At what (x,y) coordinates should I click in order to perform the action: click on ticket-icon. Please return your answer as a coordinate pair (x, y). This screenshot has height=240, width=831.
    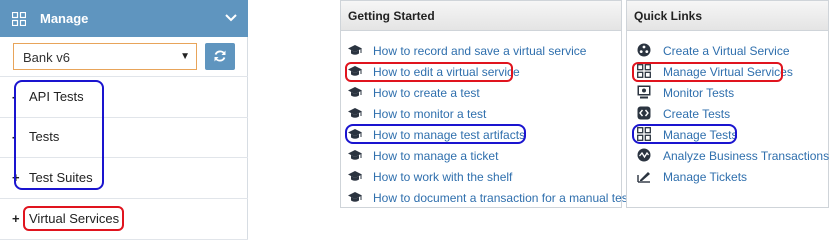
    Looking at the image, I should click on (644, 176).